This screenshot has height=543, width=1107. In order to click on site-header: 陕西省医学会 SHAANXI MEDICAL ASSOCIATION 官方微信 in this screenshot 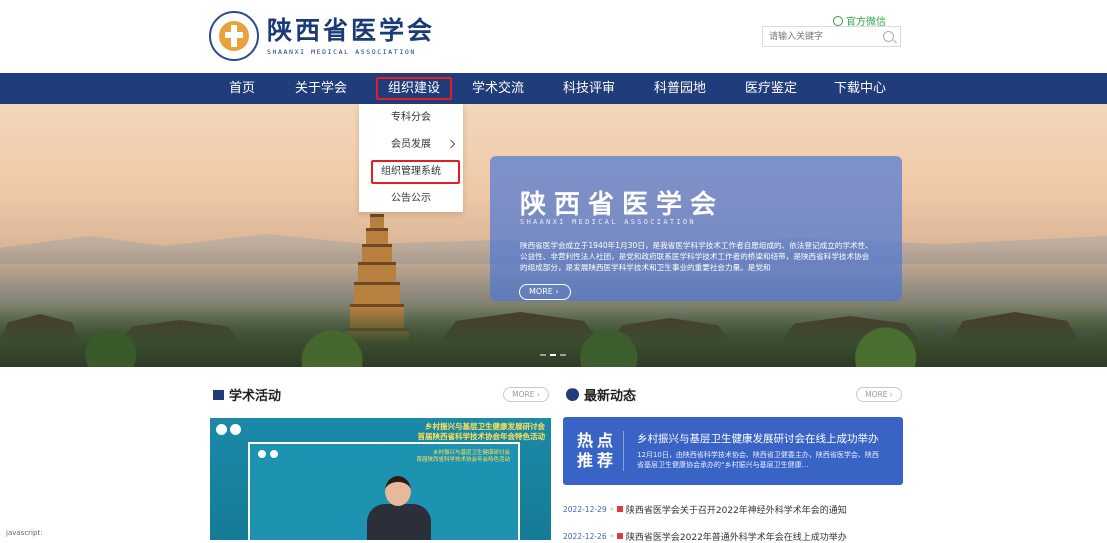, I will do `click(553, 36)`.